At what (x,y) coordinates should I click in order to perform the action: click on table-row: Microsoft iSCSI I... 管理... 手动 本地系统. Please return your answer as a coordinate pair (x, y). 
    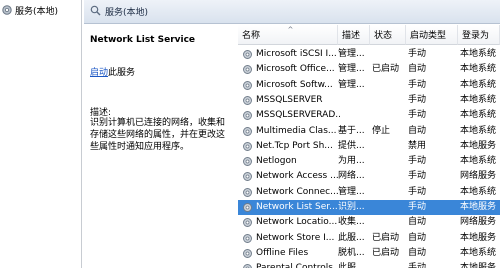
    Looking at the image, I should click on (369, 54).